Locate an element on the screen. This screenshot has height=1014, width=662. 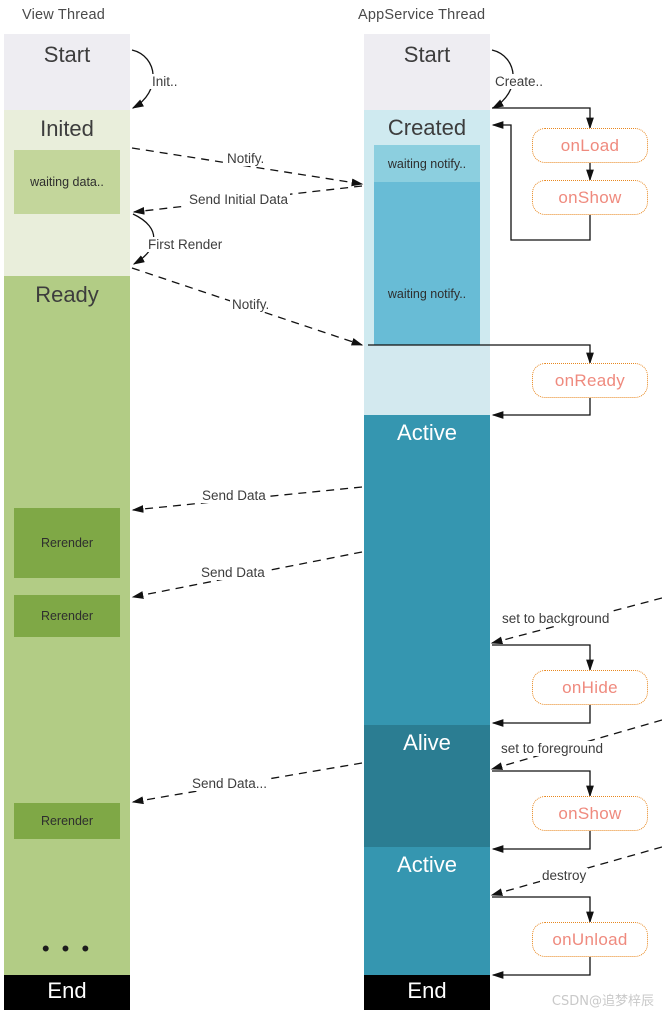
app-band-ready-gap is located at coordinates (427, 380).